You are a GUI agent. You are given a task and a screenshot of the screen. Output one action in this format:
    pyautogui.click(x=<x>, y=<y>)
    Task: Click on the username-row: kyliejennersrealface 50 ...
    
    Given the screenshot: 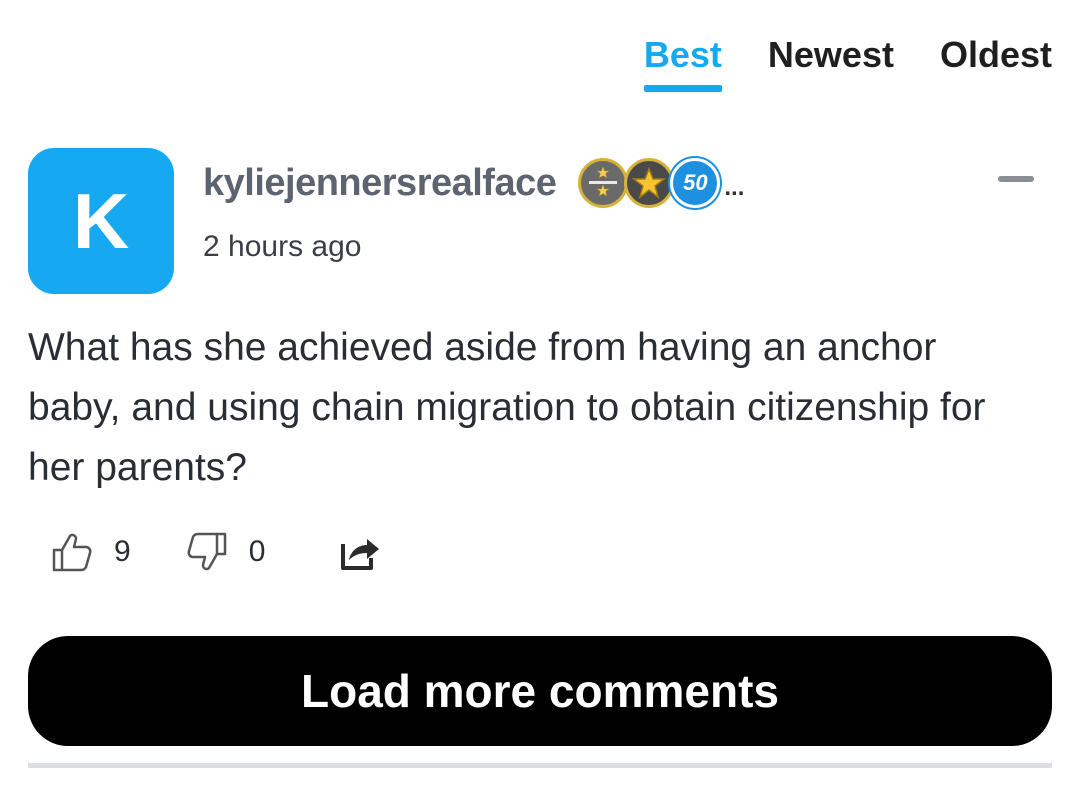 What is the action you would take?
    pyautogui.click(x=473, y=183)
    